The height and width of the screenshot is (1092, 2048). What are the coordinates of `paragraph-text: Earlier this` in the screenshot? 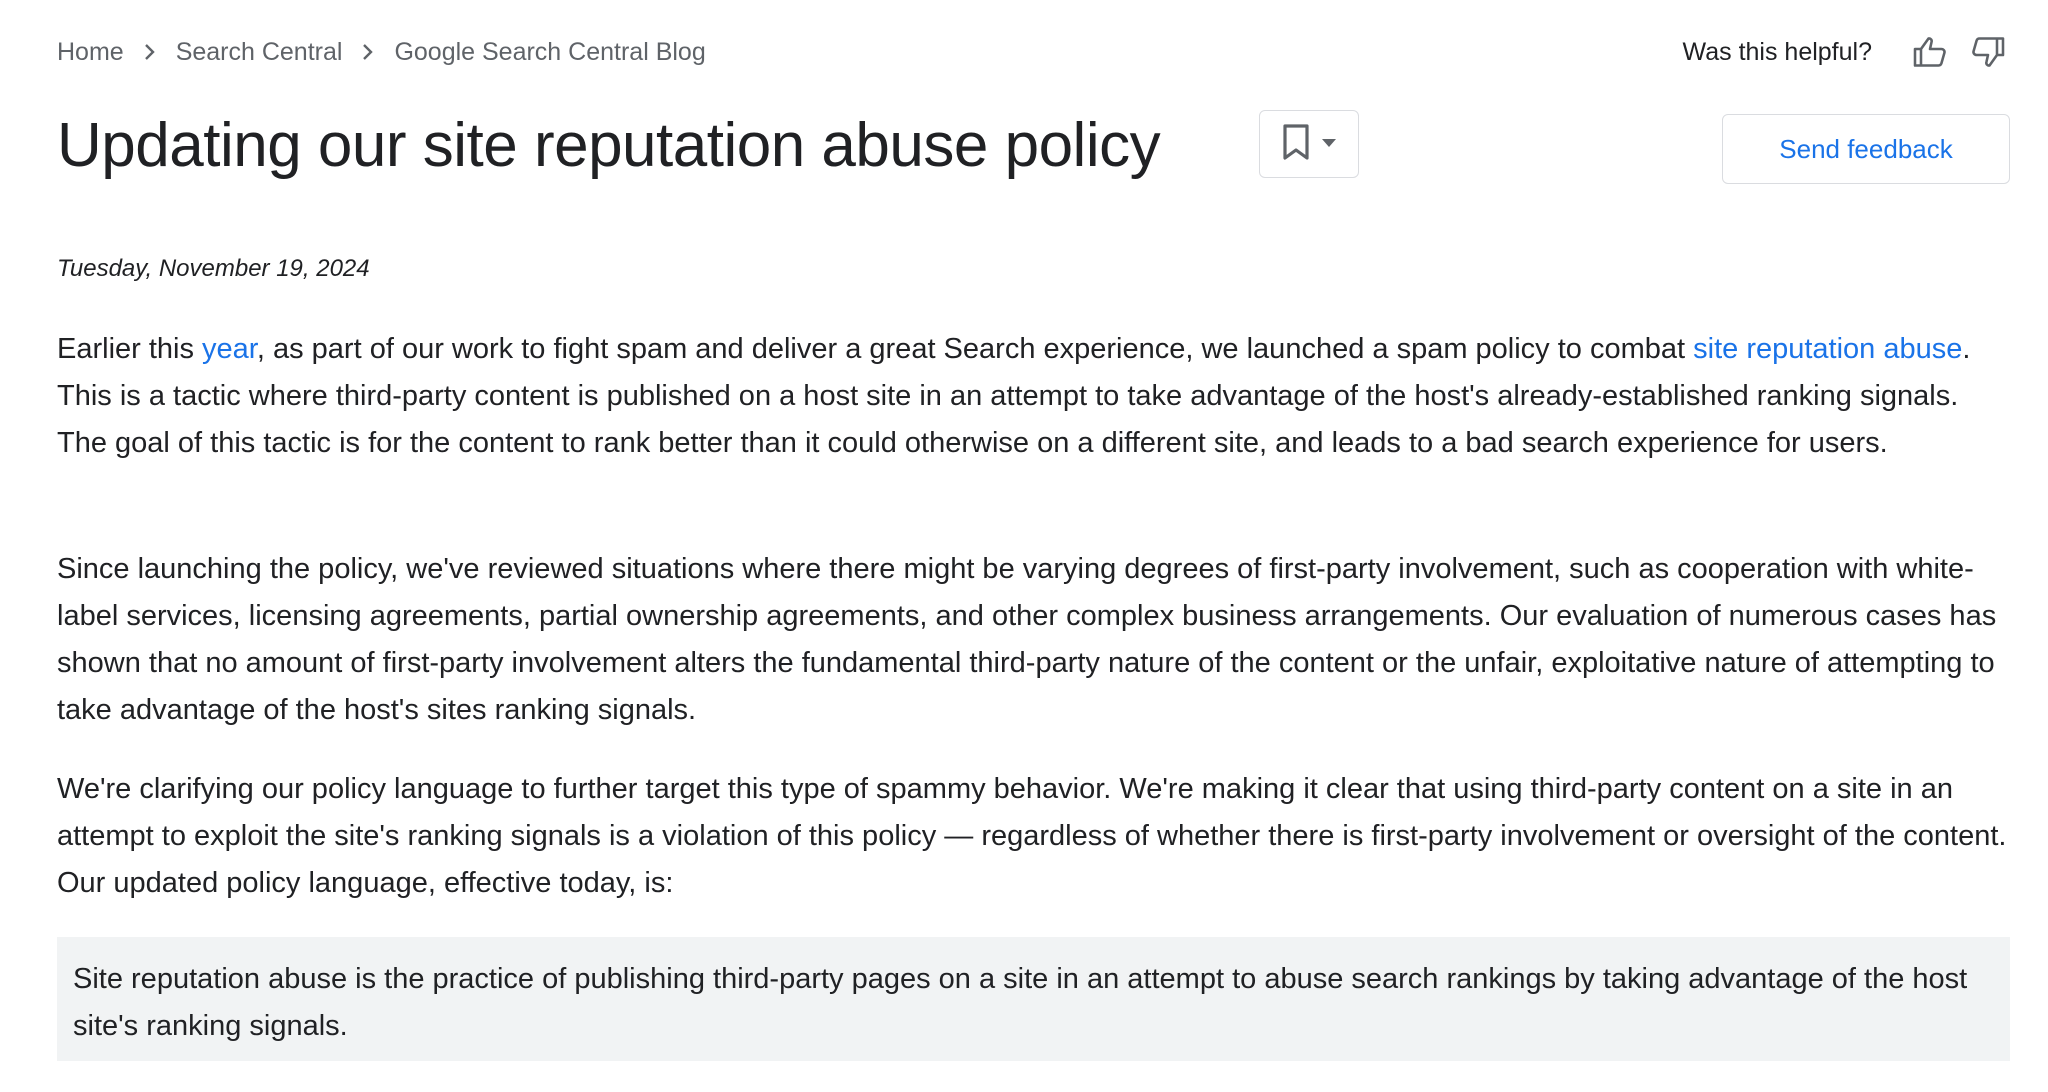 It's located at (130, 349).